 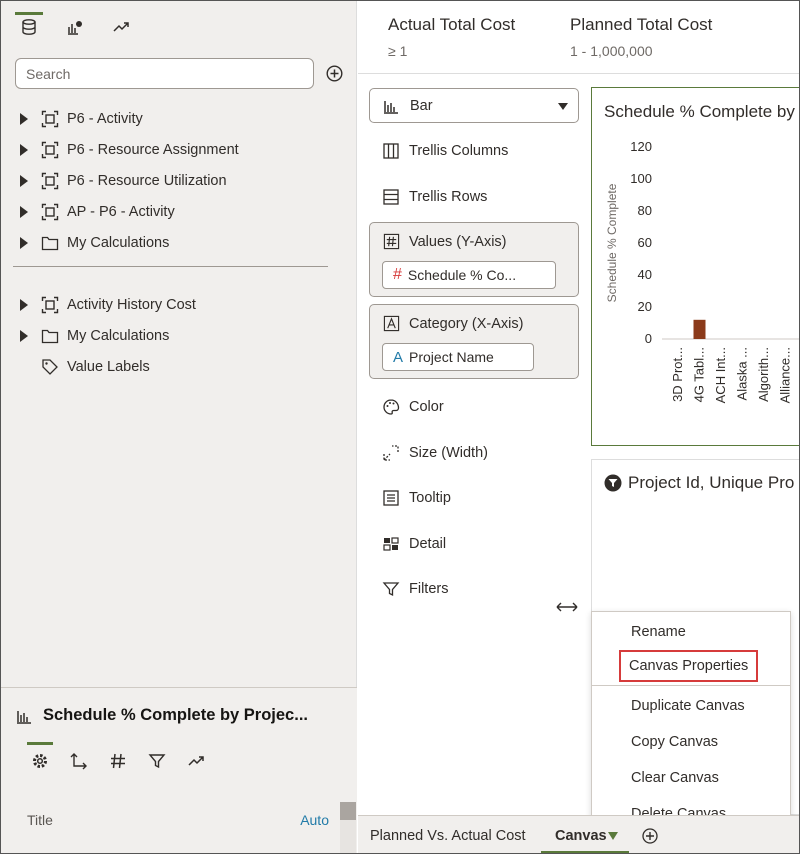 I want to click on canvas-tab-canvas: Canvas, so click(x=581, y=836).